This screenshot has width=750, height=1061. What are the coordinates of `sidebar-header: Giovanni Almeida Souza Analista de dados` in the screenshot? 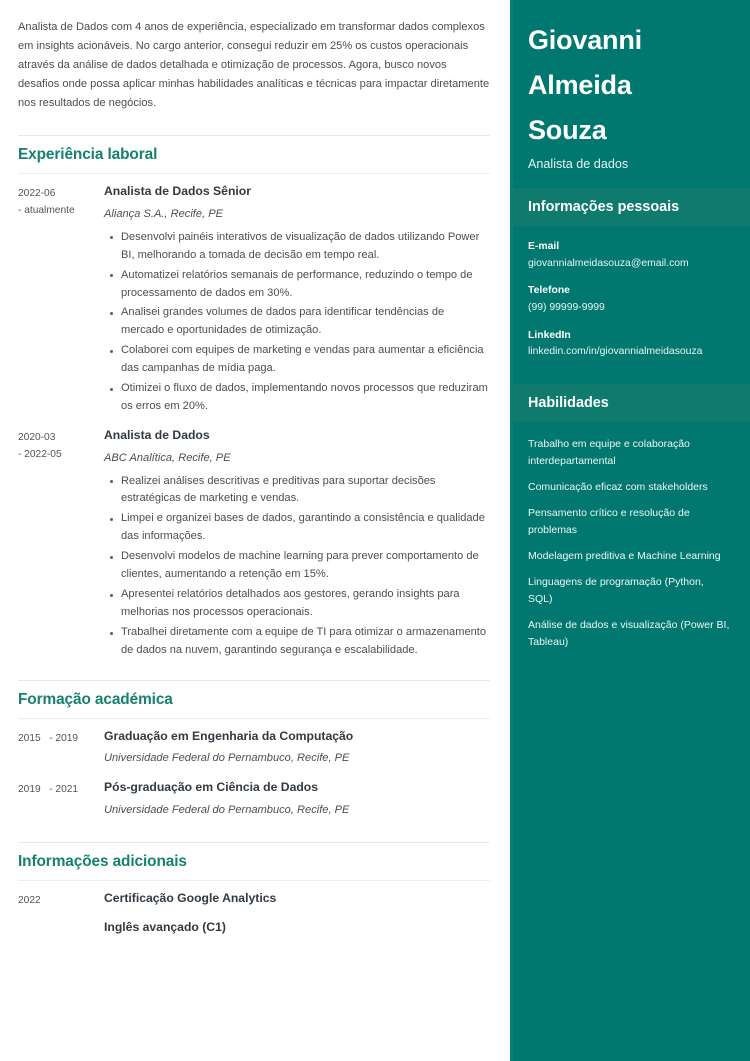 It's located at (630, 94).